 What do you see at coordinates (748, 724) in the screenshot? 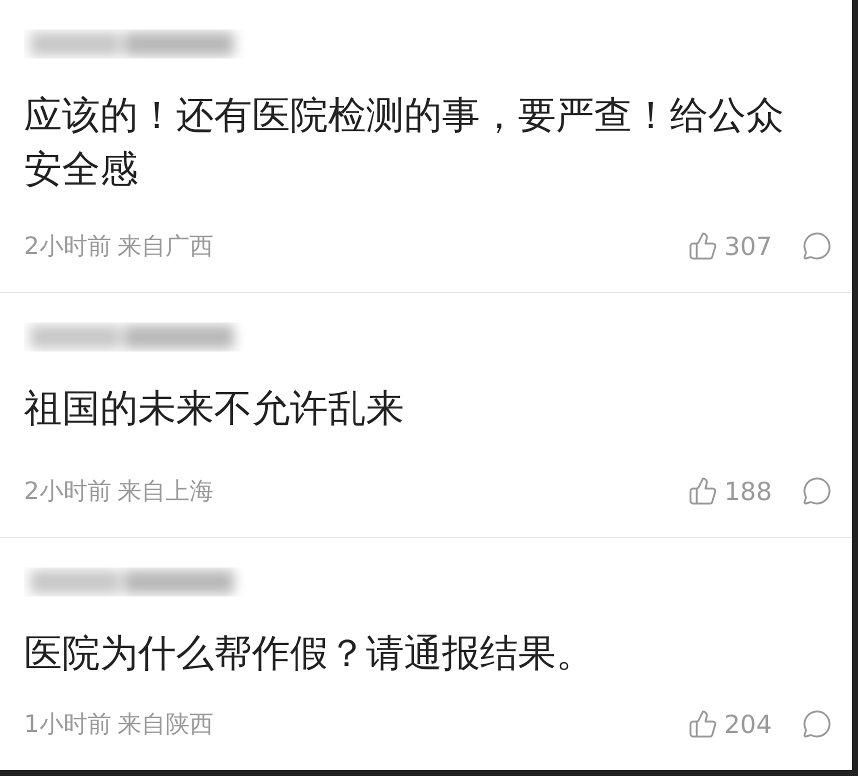
I see `like-count: 204` at bounding box center [748, 724].